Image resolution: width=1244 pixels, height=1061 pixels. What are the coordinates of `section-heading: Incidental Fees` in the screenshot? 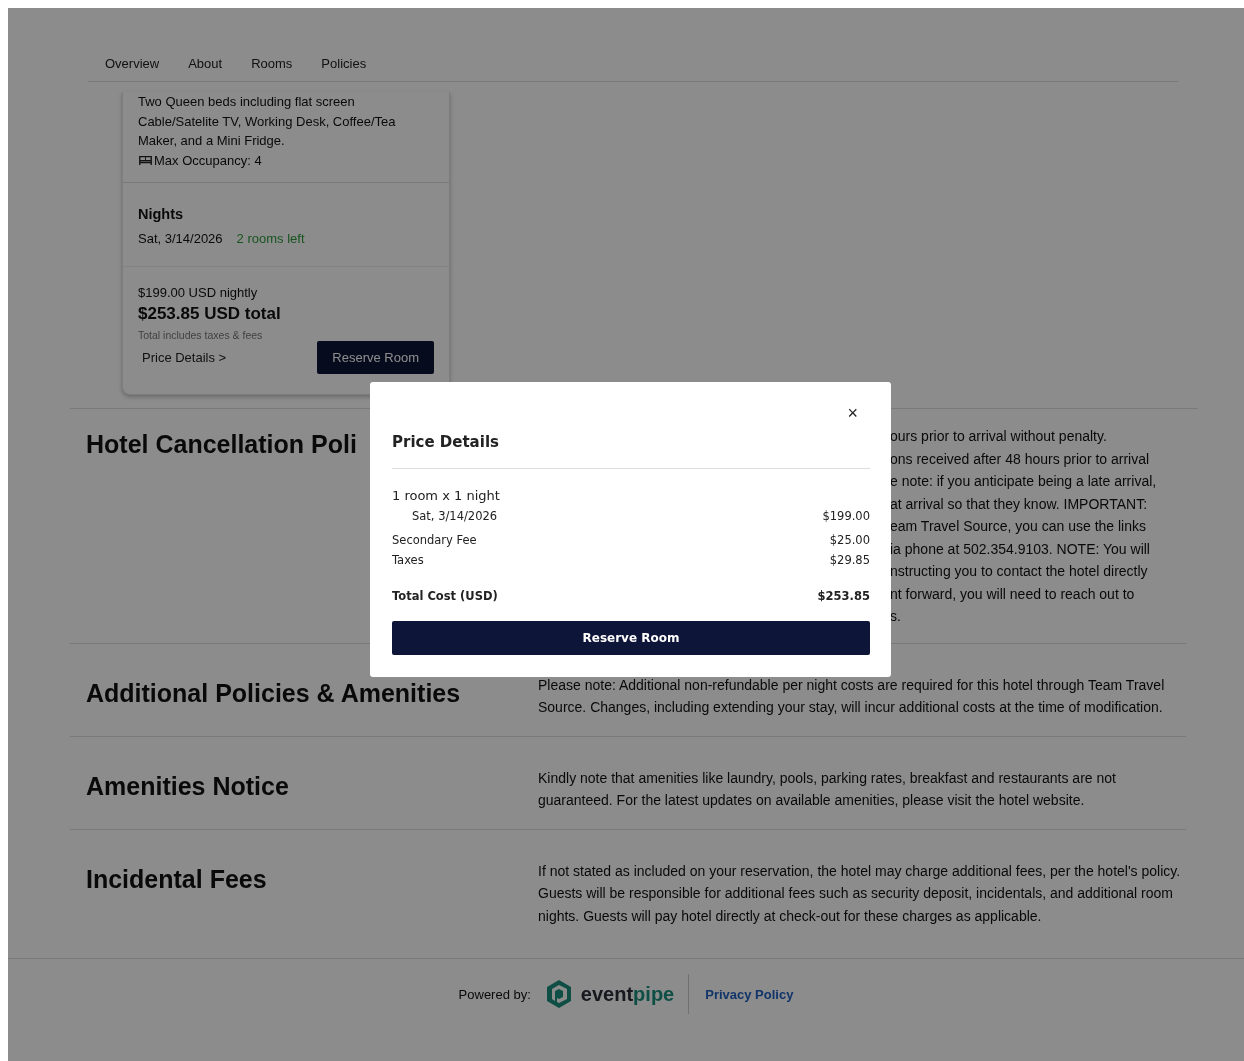 It's located at (176, 879).